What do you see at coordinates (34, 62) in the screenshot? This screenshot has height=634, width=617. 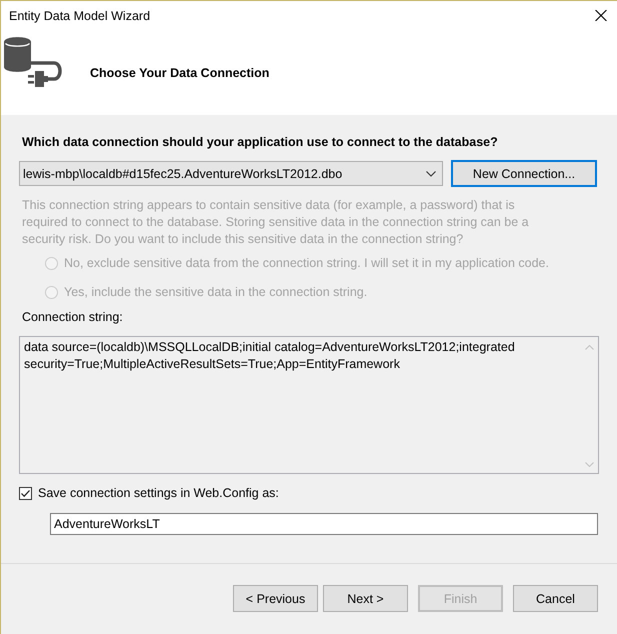 I see `database-plug-icon` at bounding box center [34, 62].